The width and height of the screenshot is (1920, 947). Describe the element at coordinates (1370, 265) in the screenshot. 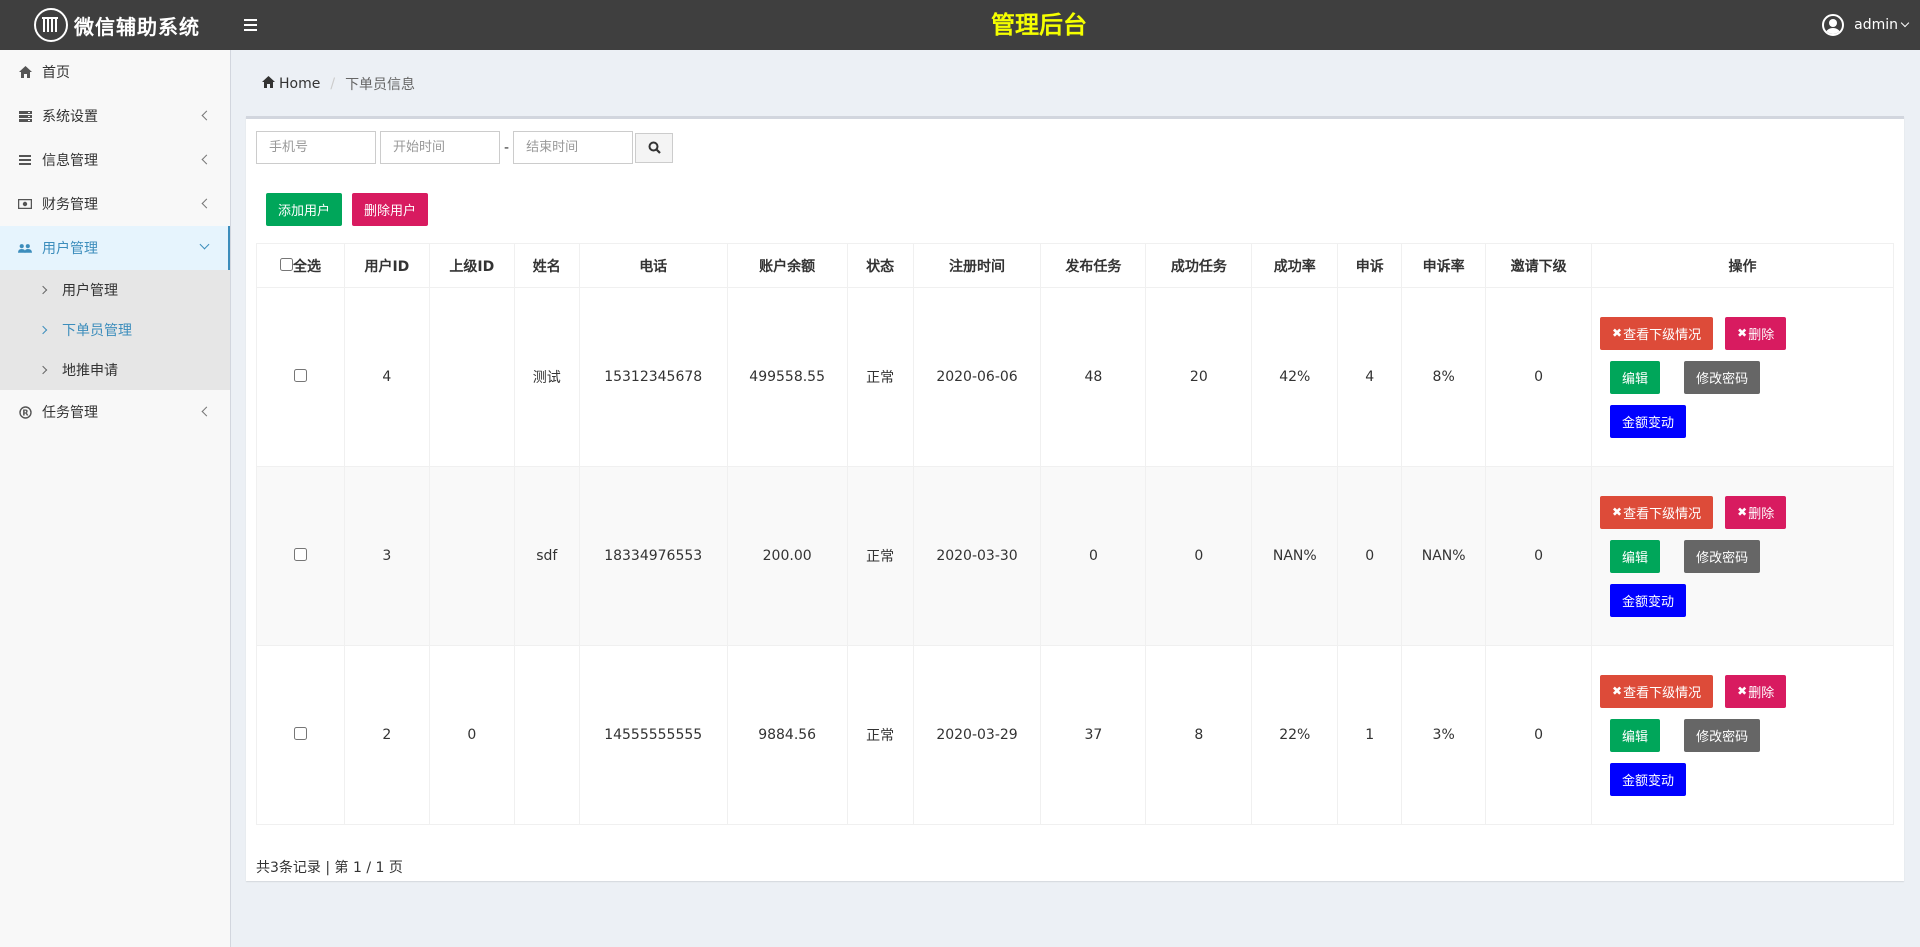

I see `column-header: 申诉` at that location.